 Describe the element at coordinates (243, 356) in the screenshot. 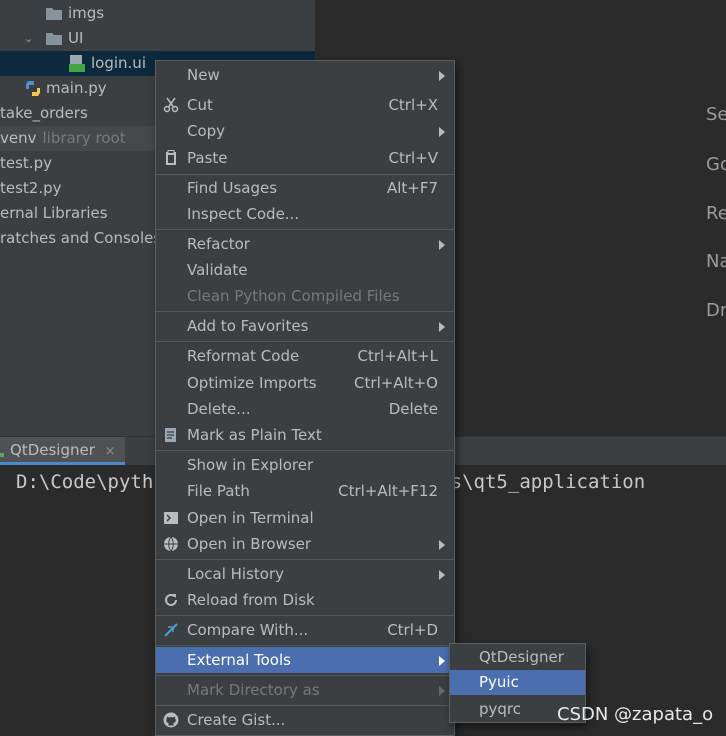

I see `menu-item-label: Reformat Code` at that location.